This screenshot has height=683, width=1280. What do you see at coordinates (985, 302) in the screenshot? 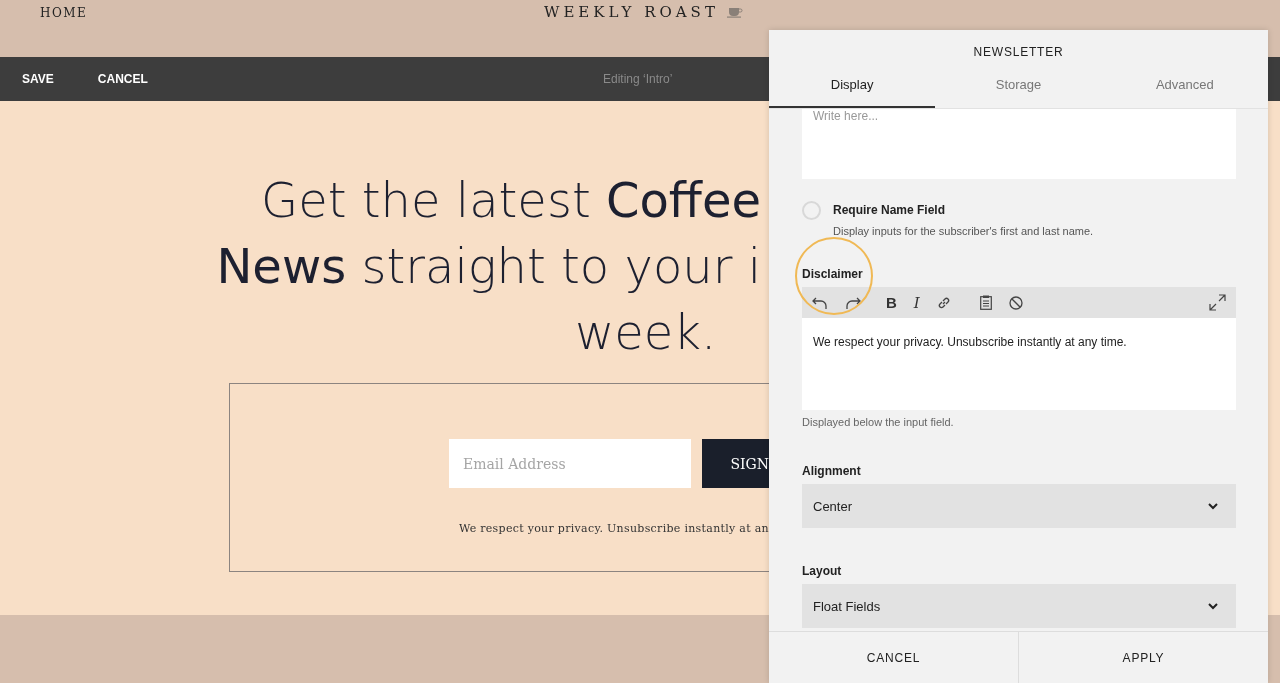
I see `clipboard-icon` at bounding box center [985, 302].